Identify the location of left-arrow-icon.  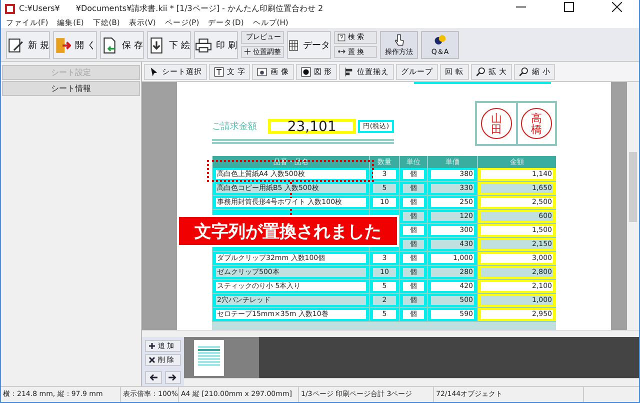
(153, 377).